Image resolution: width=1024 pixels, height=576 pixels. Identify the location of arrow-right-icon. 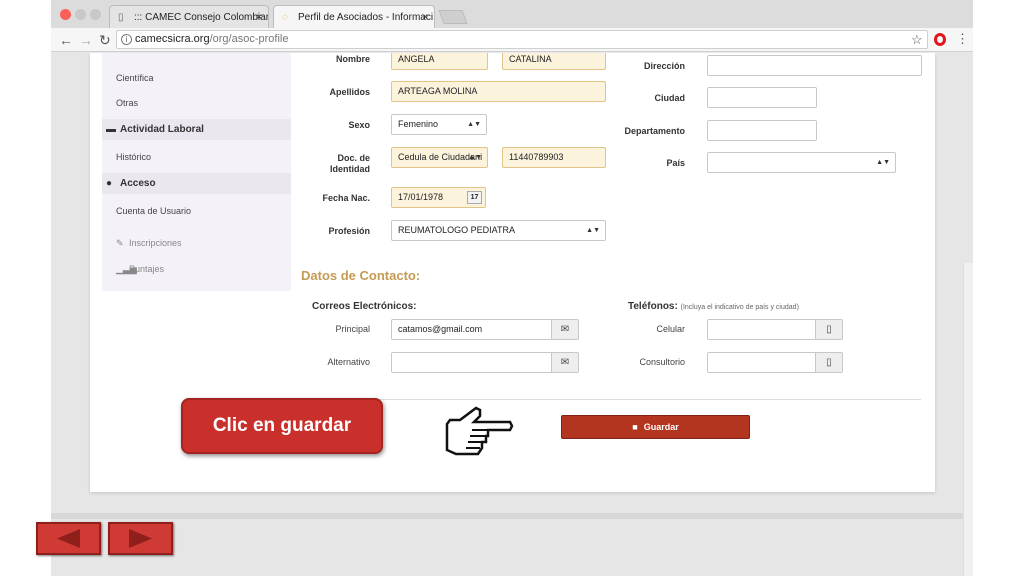
(140, 538).